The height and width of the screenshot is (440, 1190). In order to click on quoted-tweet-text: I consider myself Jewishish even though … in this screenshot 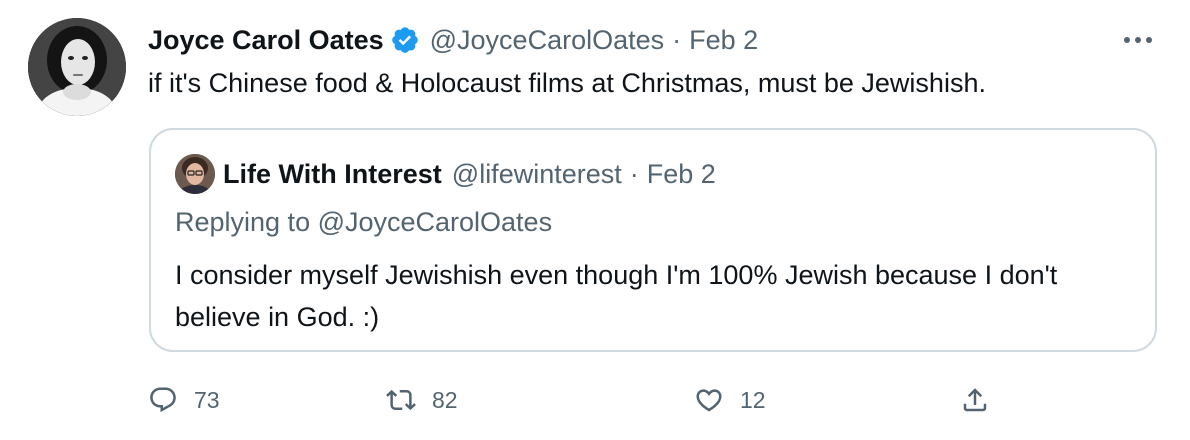, I will do `click(616, 296)`.